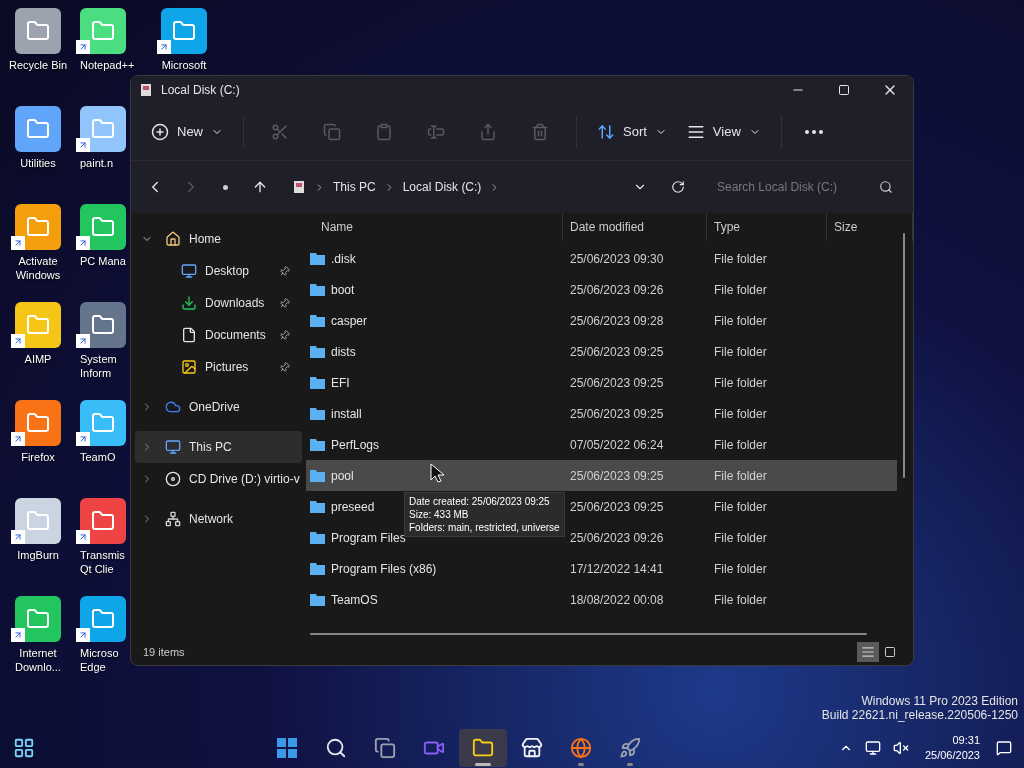 The height and width of the screenshot is (768, 1024). I want to click on tooltip-line: Date created: 25/06/2023 09:25, so click(480, 501).